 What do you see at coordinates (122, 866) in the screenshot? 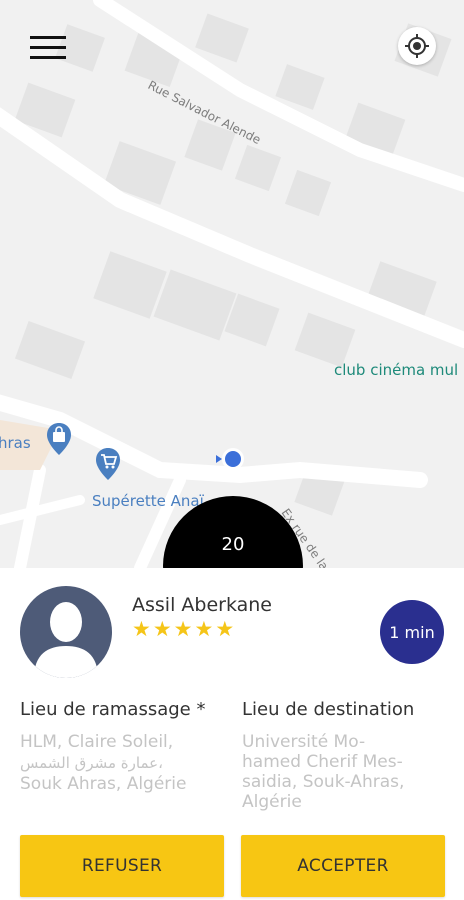
I see `refuse-button: REFUSER` at bounding box center [122, 866].